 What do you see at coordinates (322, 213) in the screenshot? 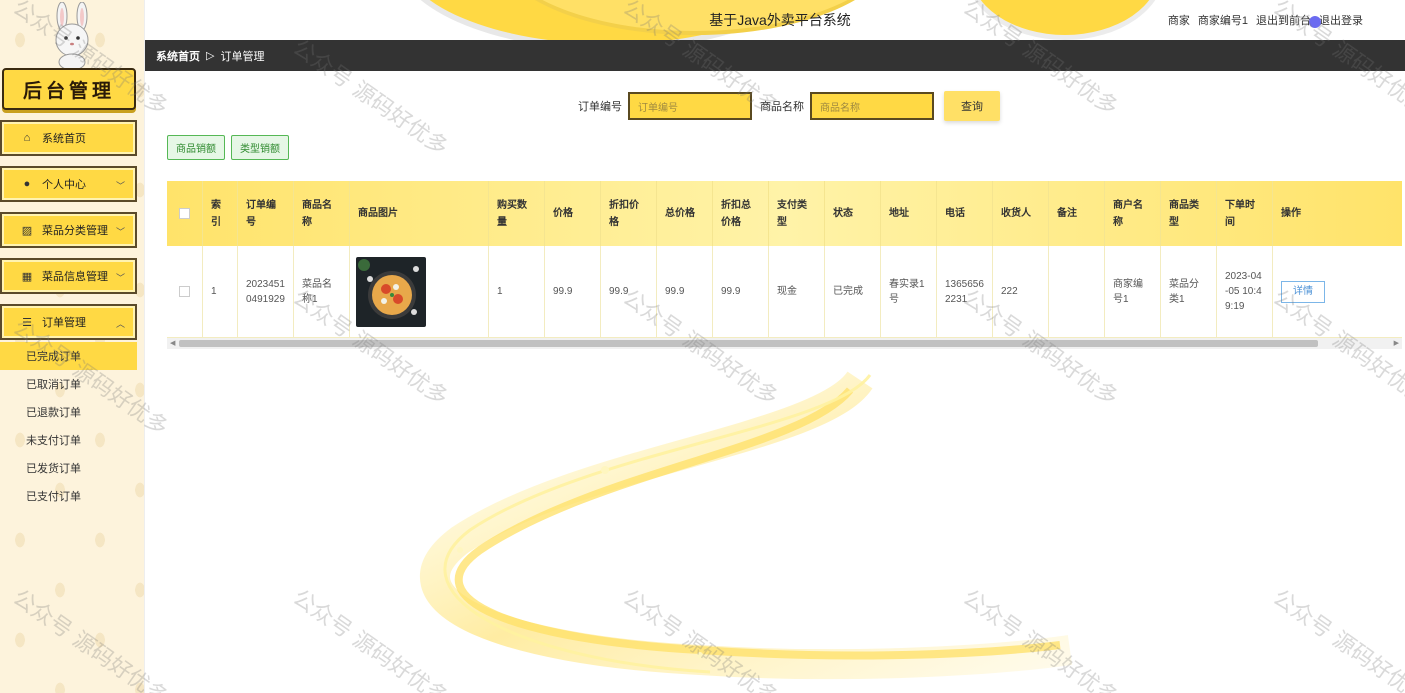
I see `column-header: 商品名称` at bounding box center [322, 213].